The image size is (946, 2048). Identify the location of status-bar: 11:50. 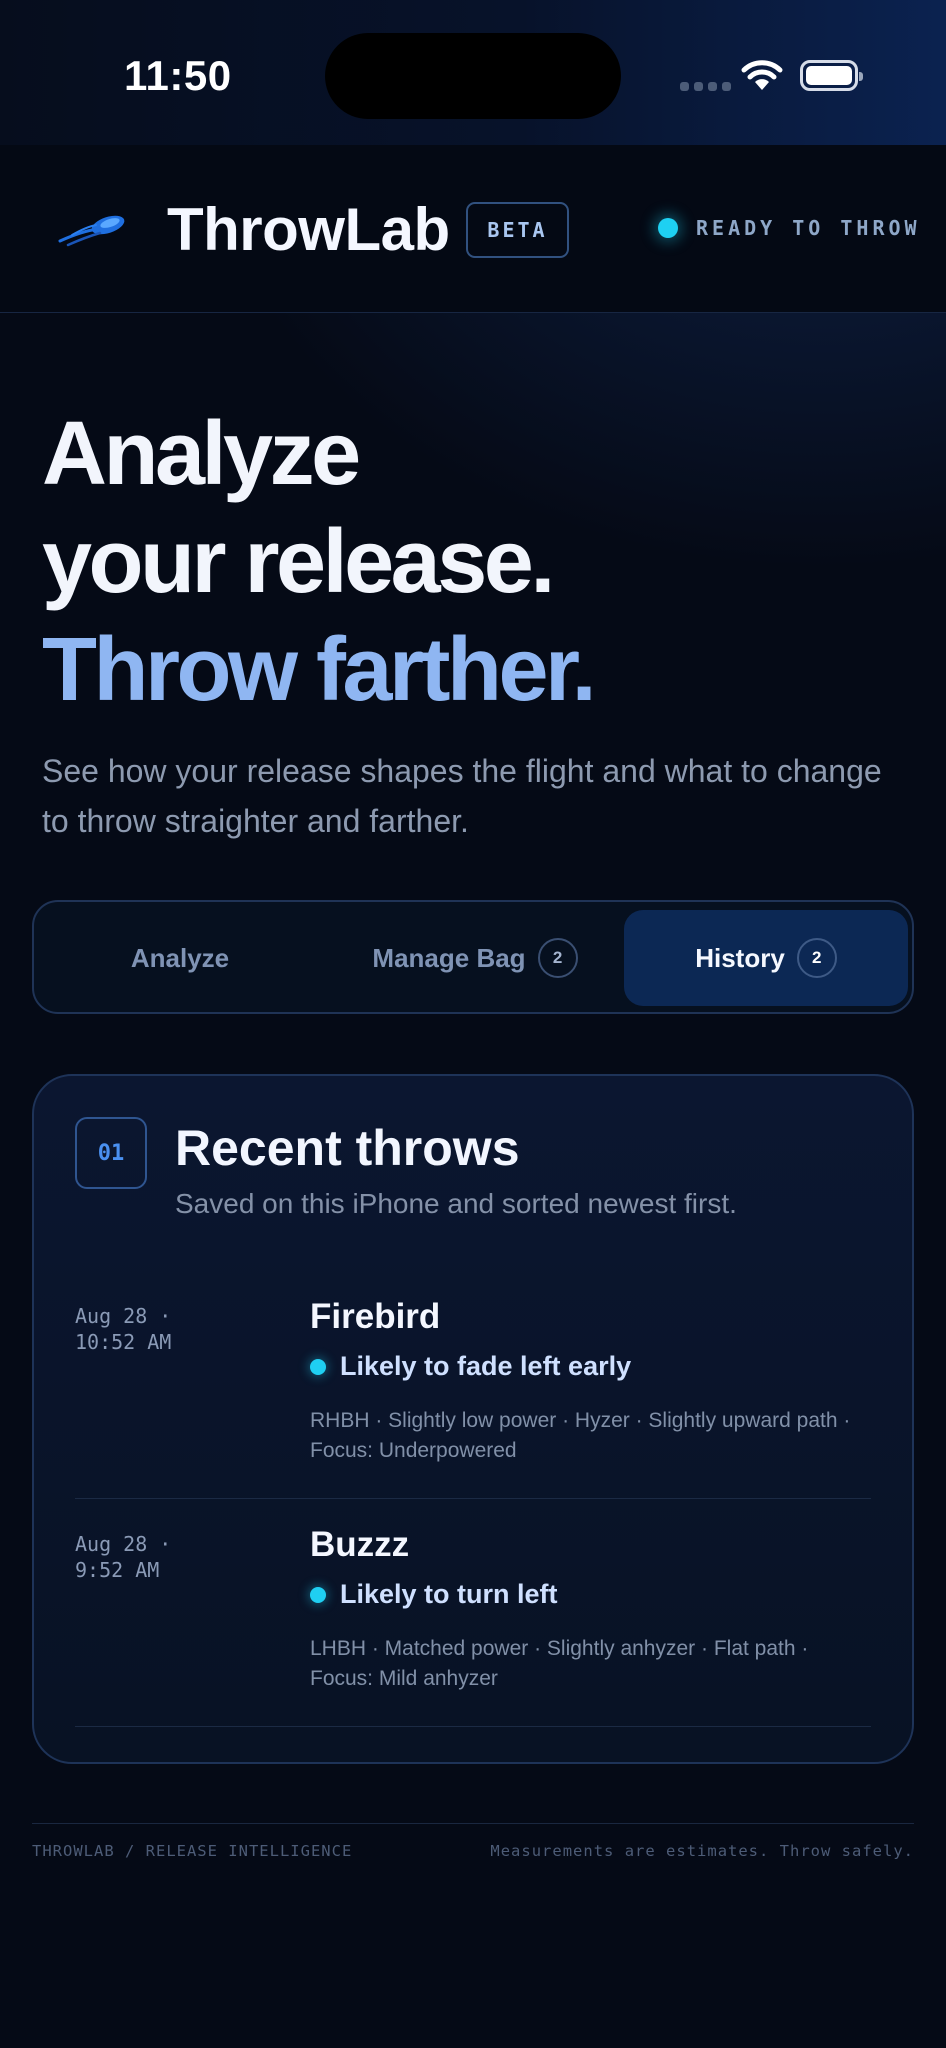
(473, 72).